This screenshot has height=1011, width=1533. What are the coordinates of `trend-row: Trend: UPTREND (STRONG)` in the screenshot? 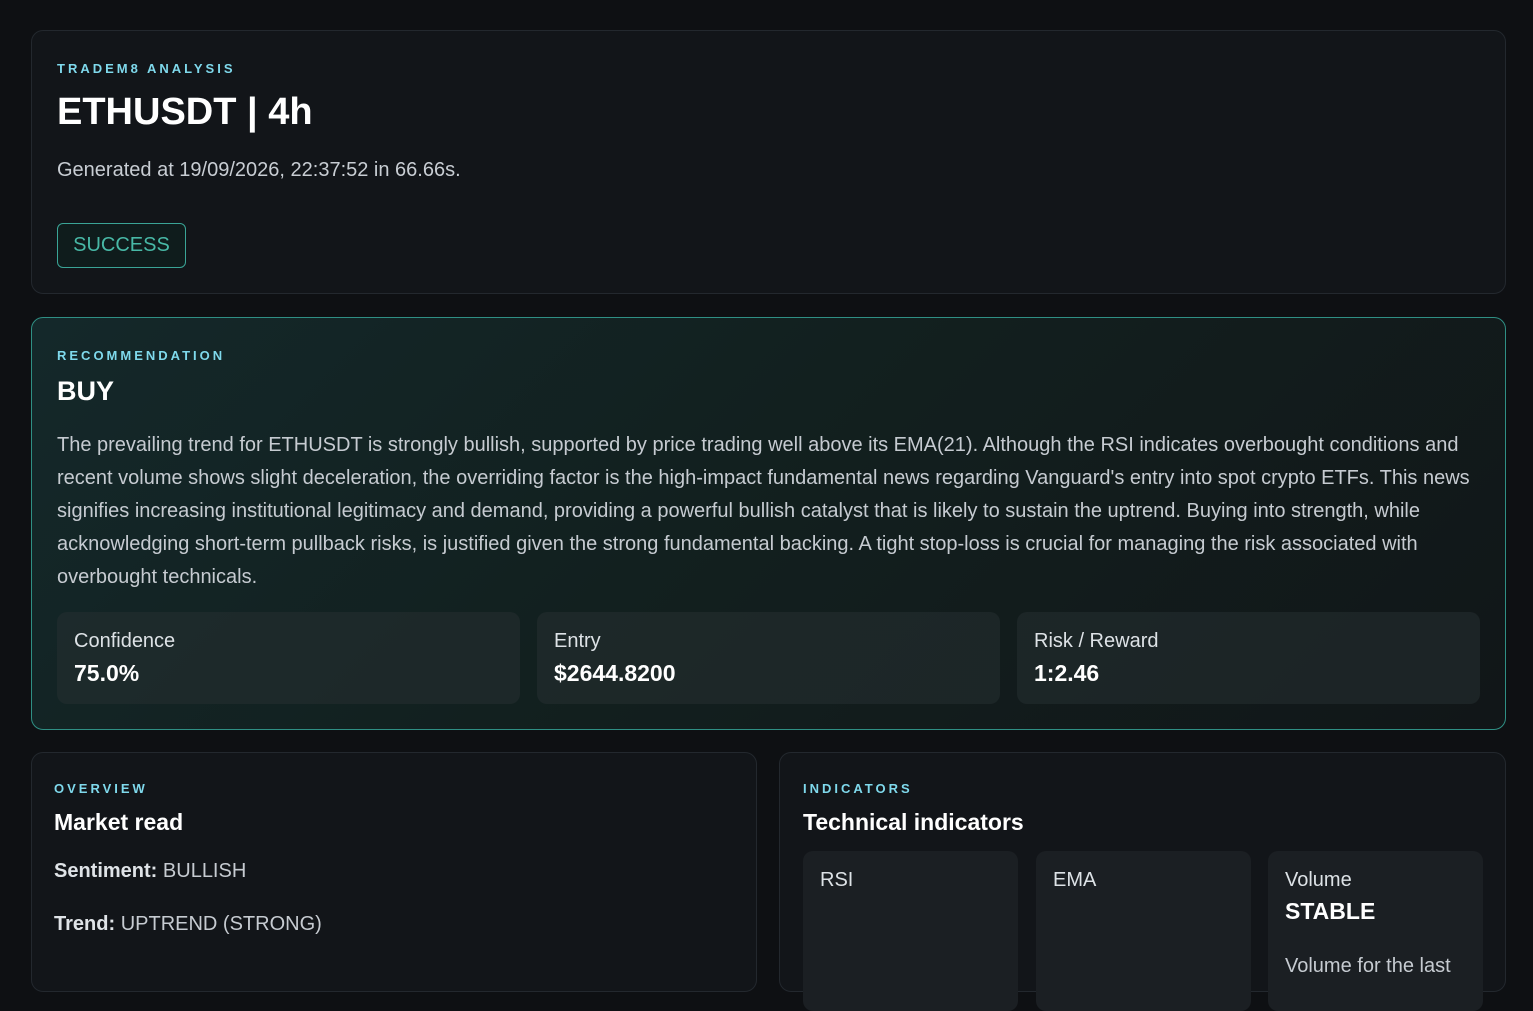 It's located at (188, 924).